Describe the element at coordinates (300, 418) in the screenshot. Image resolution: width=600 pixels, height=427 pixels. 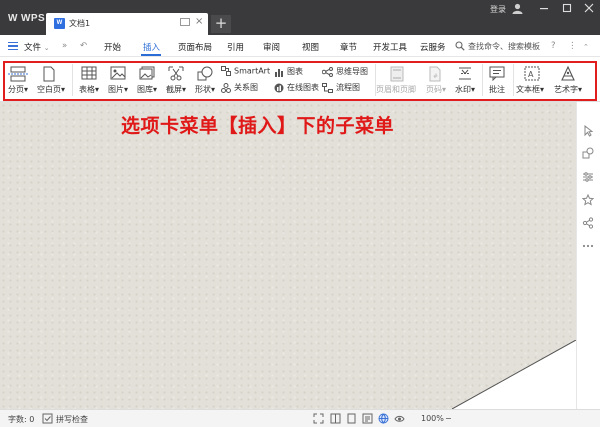
I see `status-bar: 字数: 0 拼写检查 100% −` at that location.